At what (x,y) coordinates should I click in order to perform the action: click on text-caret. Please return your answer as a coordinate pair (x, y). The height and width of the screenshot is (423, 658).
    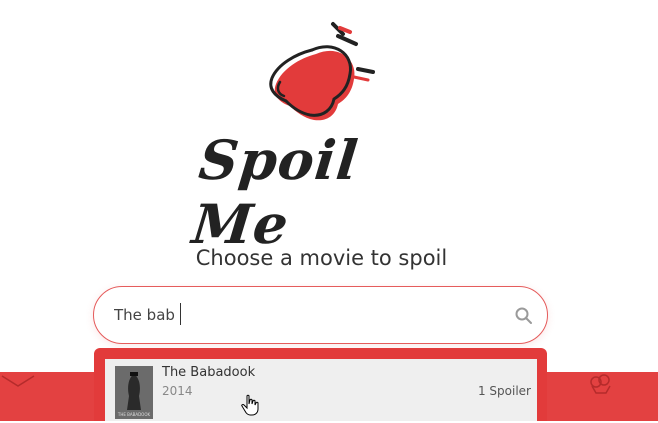
    Looking at the image, I should click on (180, 314).